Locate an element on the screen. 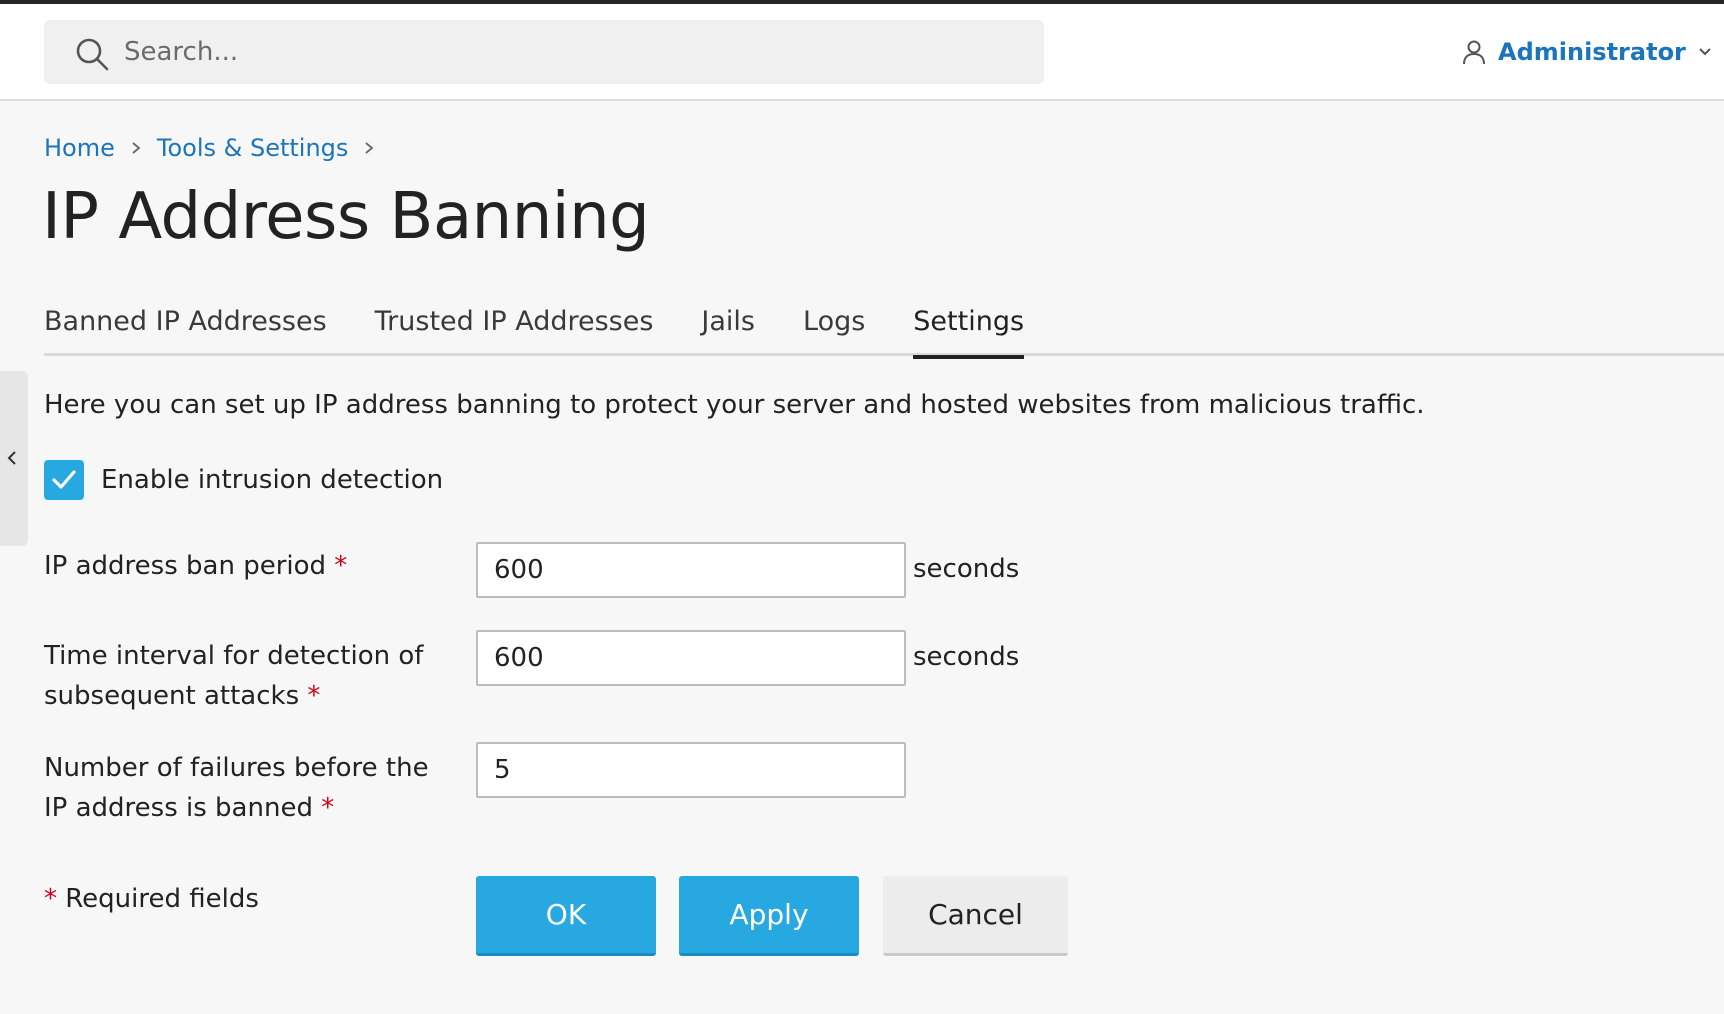 This screenshot has width=1724, height=1014. required-fields-note: * Required fields is located at coordinates (151, 899).